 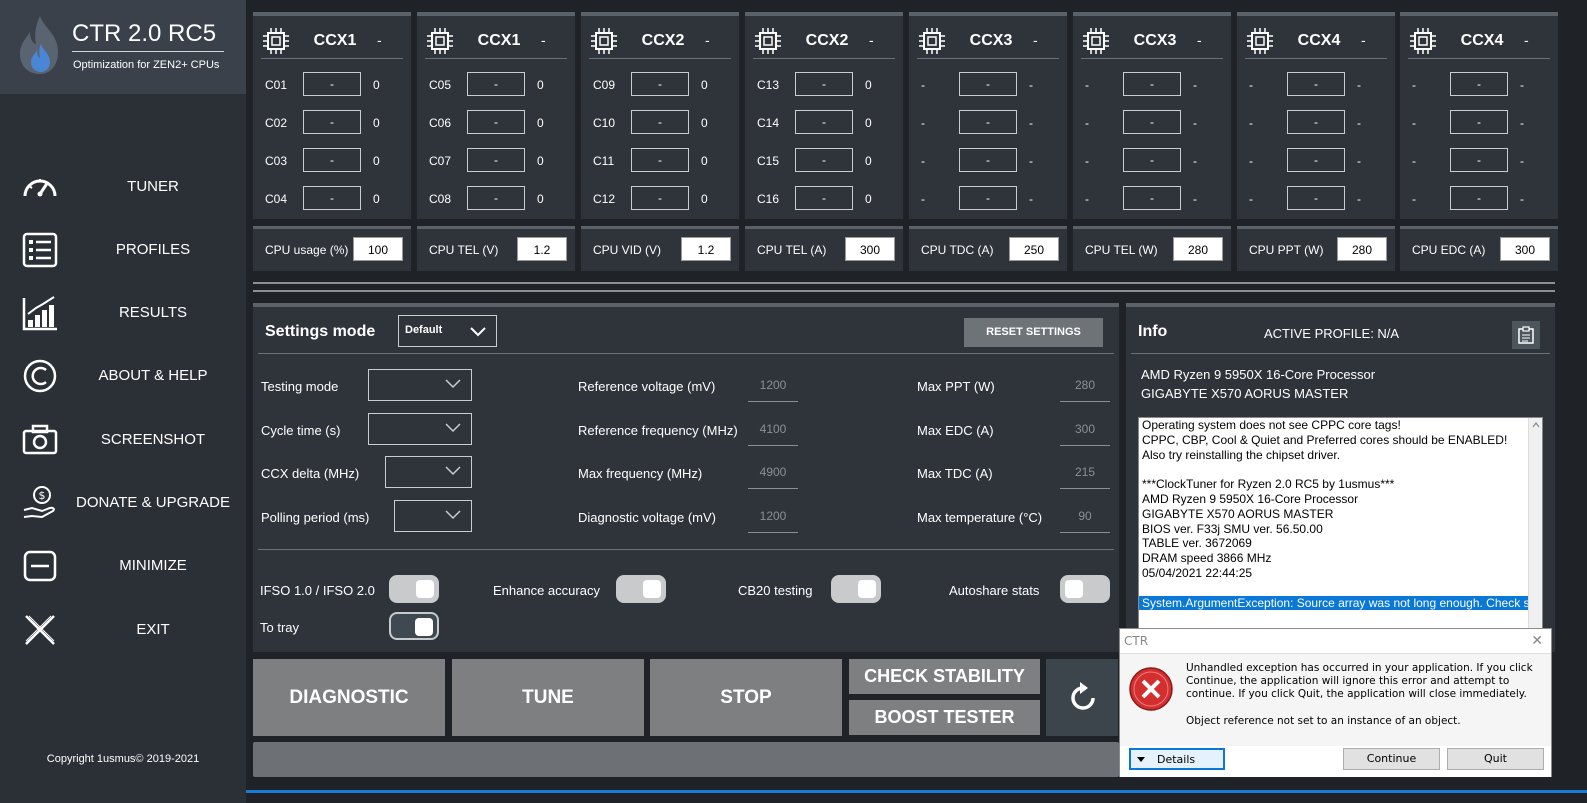 I want to click on close-icon, so click(x=40, y=630).